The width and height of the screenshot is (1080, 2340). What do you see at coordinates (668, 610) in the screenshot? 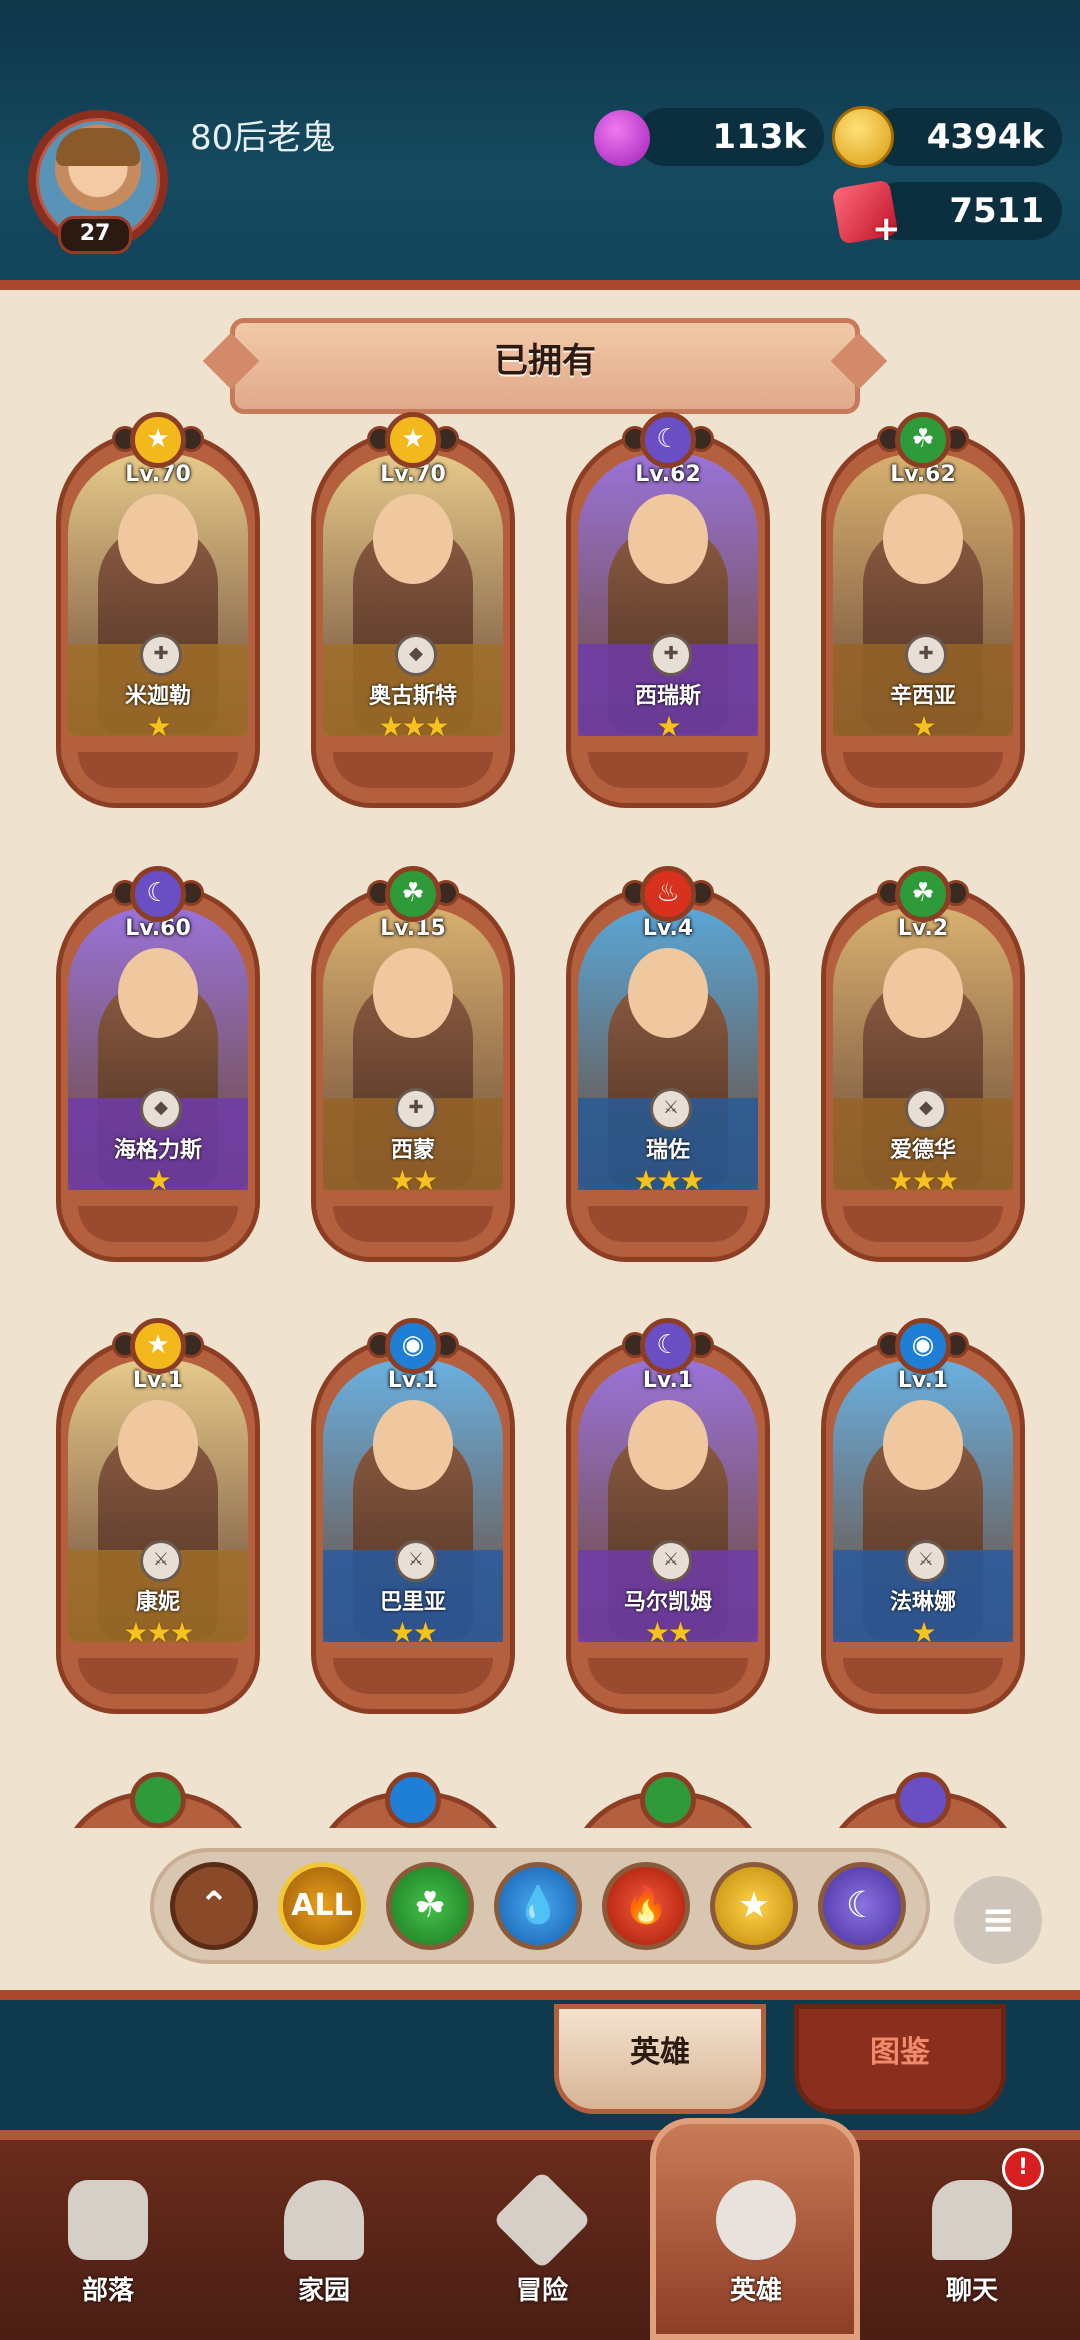
I see `hero-card: Lv.62 ✚ 西瑞斯 ★ ☾` at bounding box center [668, 610].